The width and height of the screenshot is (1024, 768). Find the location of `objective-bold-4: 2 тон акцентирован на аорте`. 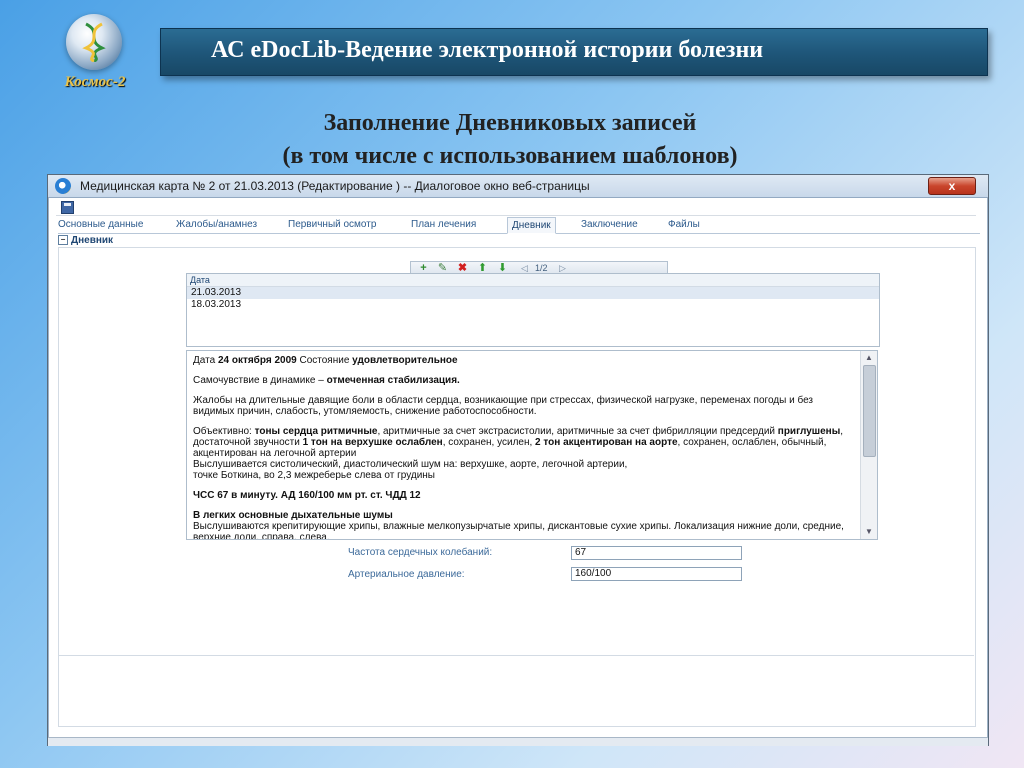

objective-bold-4: 2 тон акцентирован на аорте is located at coordinates (606, 442).